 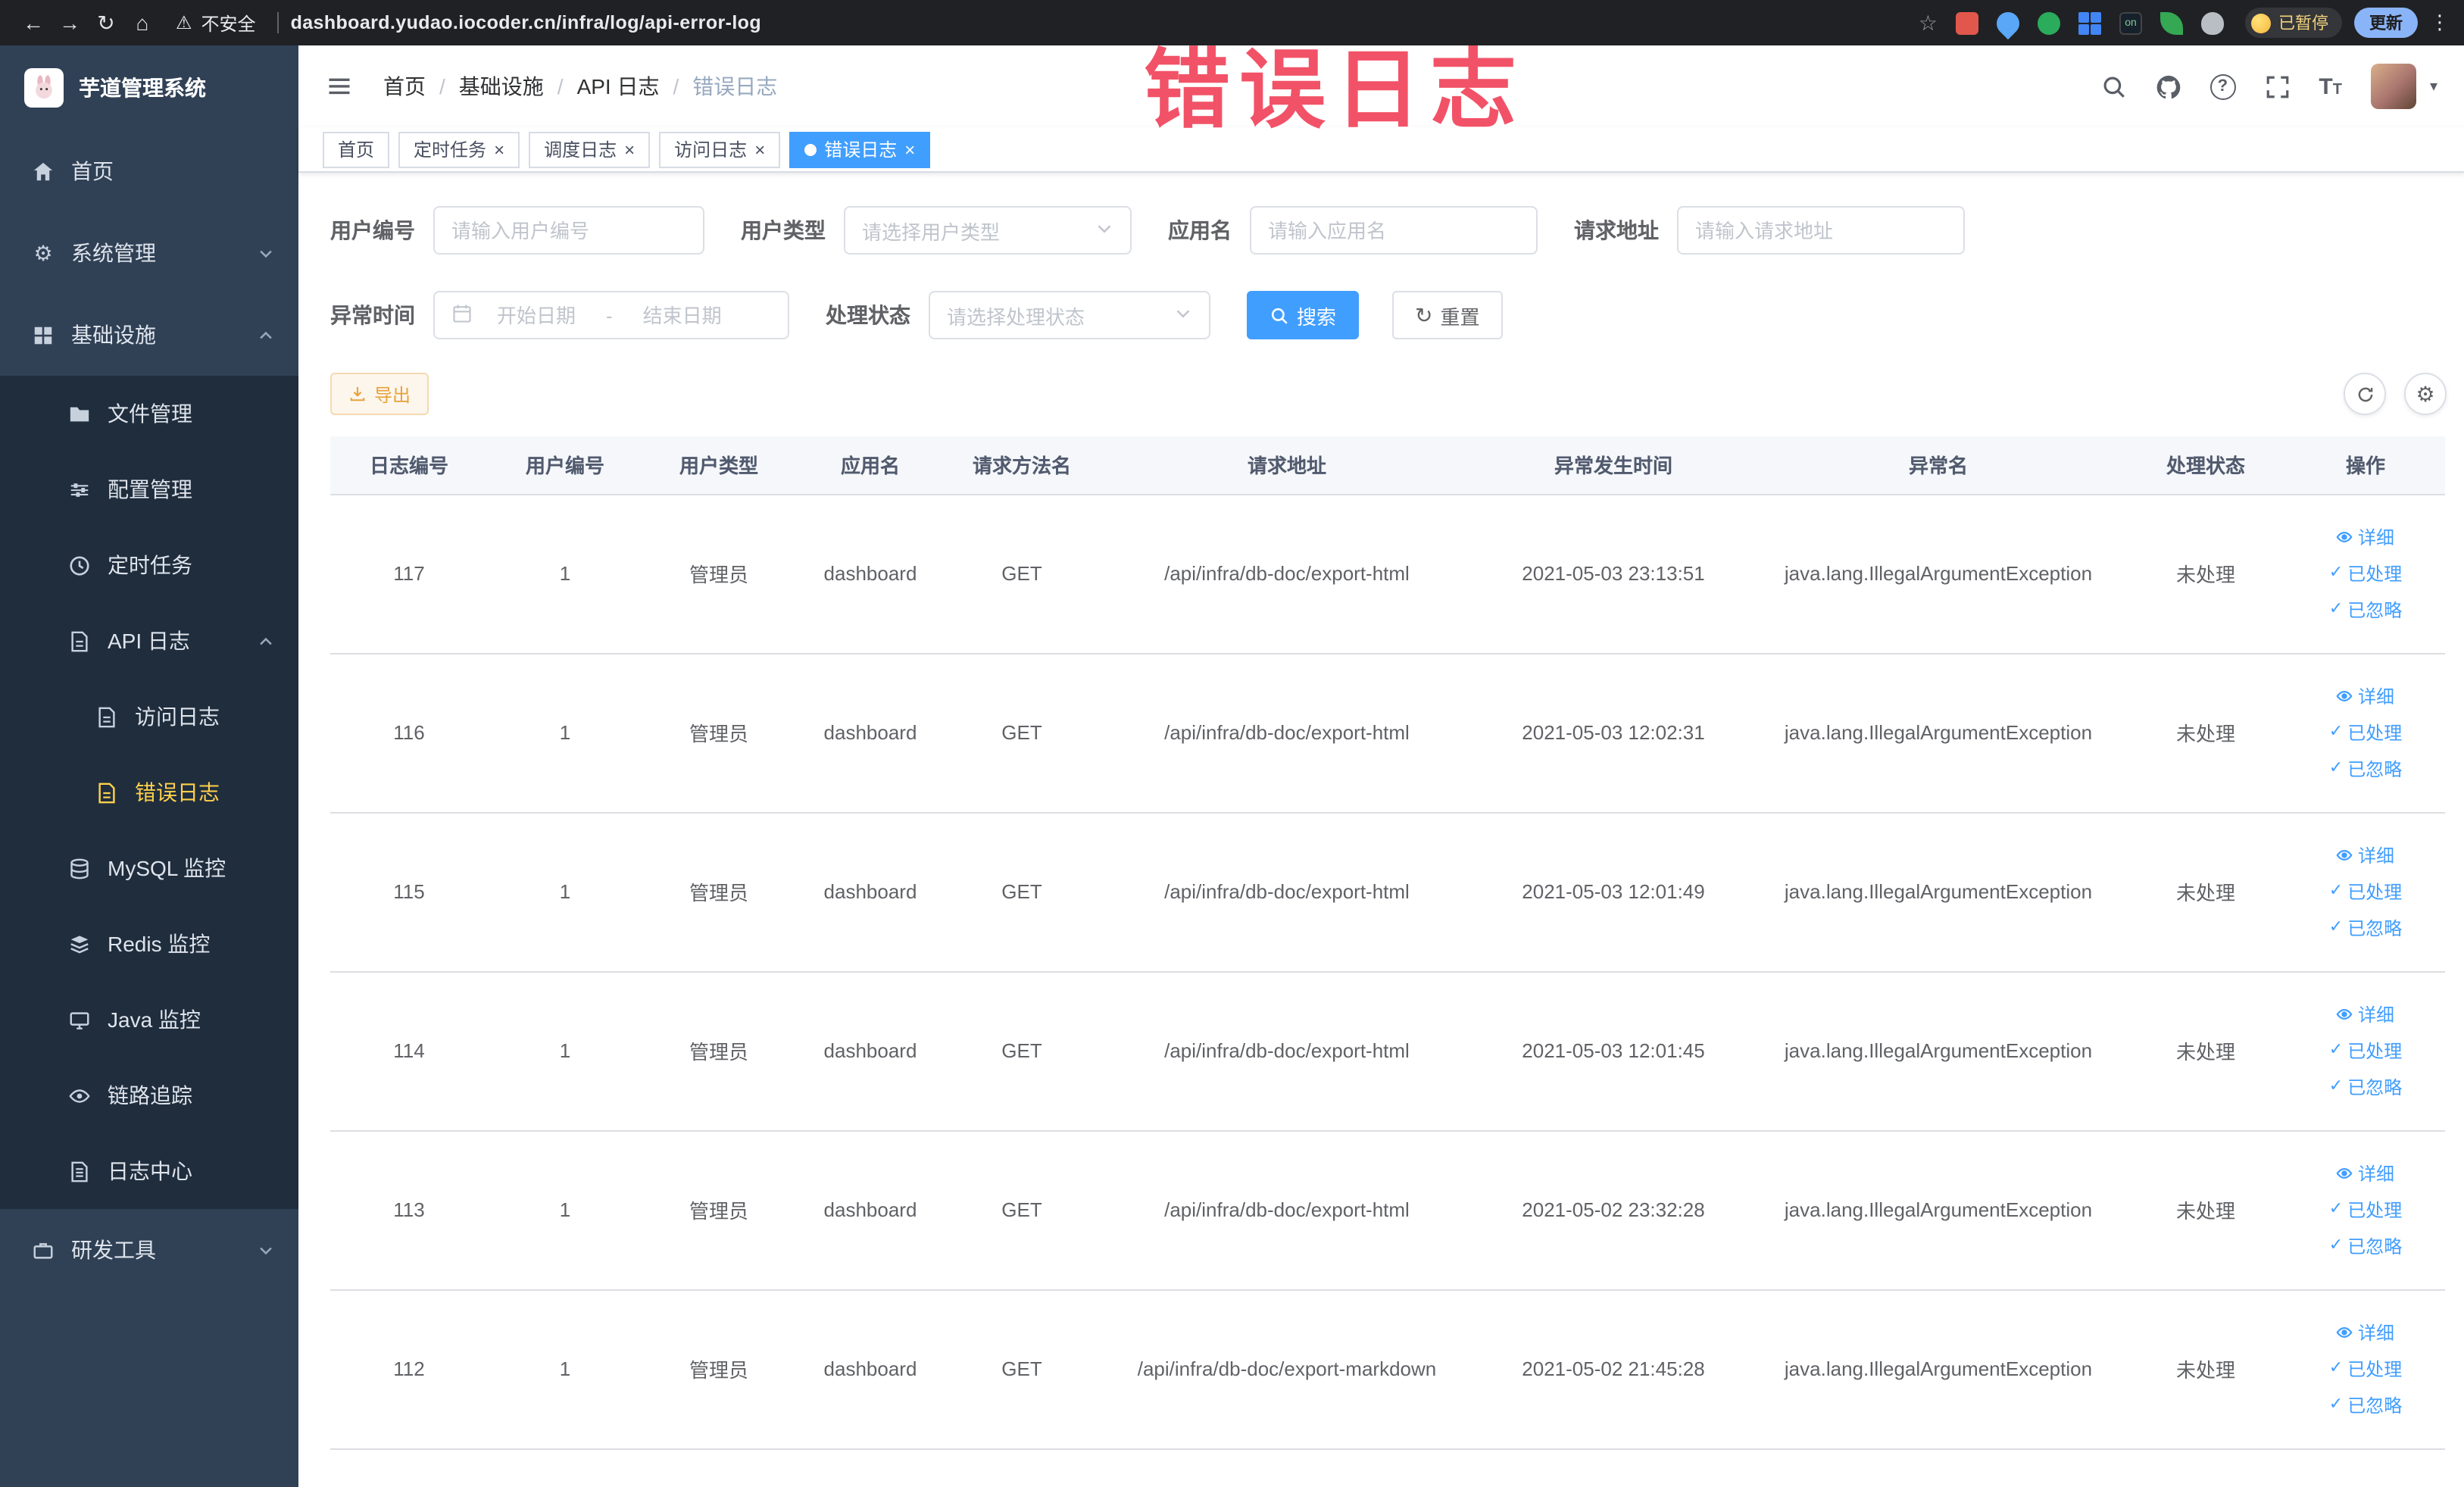 I want to click on gear-icon: ⚙, so click(x=43, y=252).